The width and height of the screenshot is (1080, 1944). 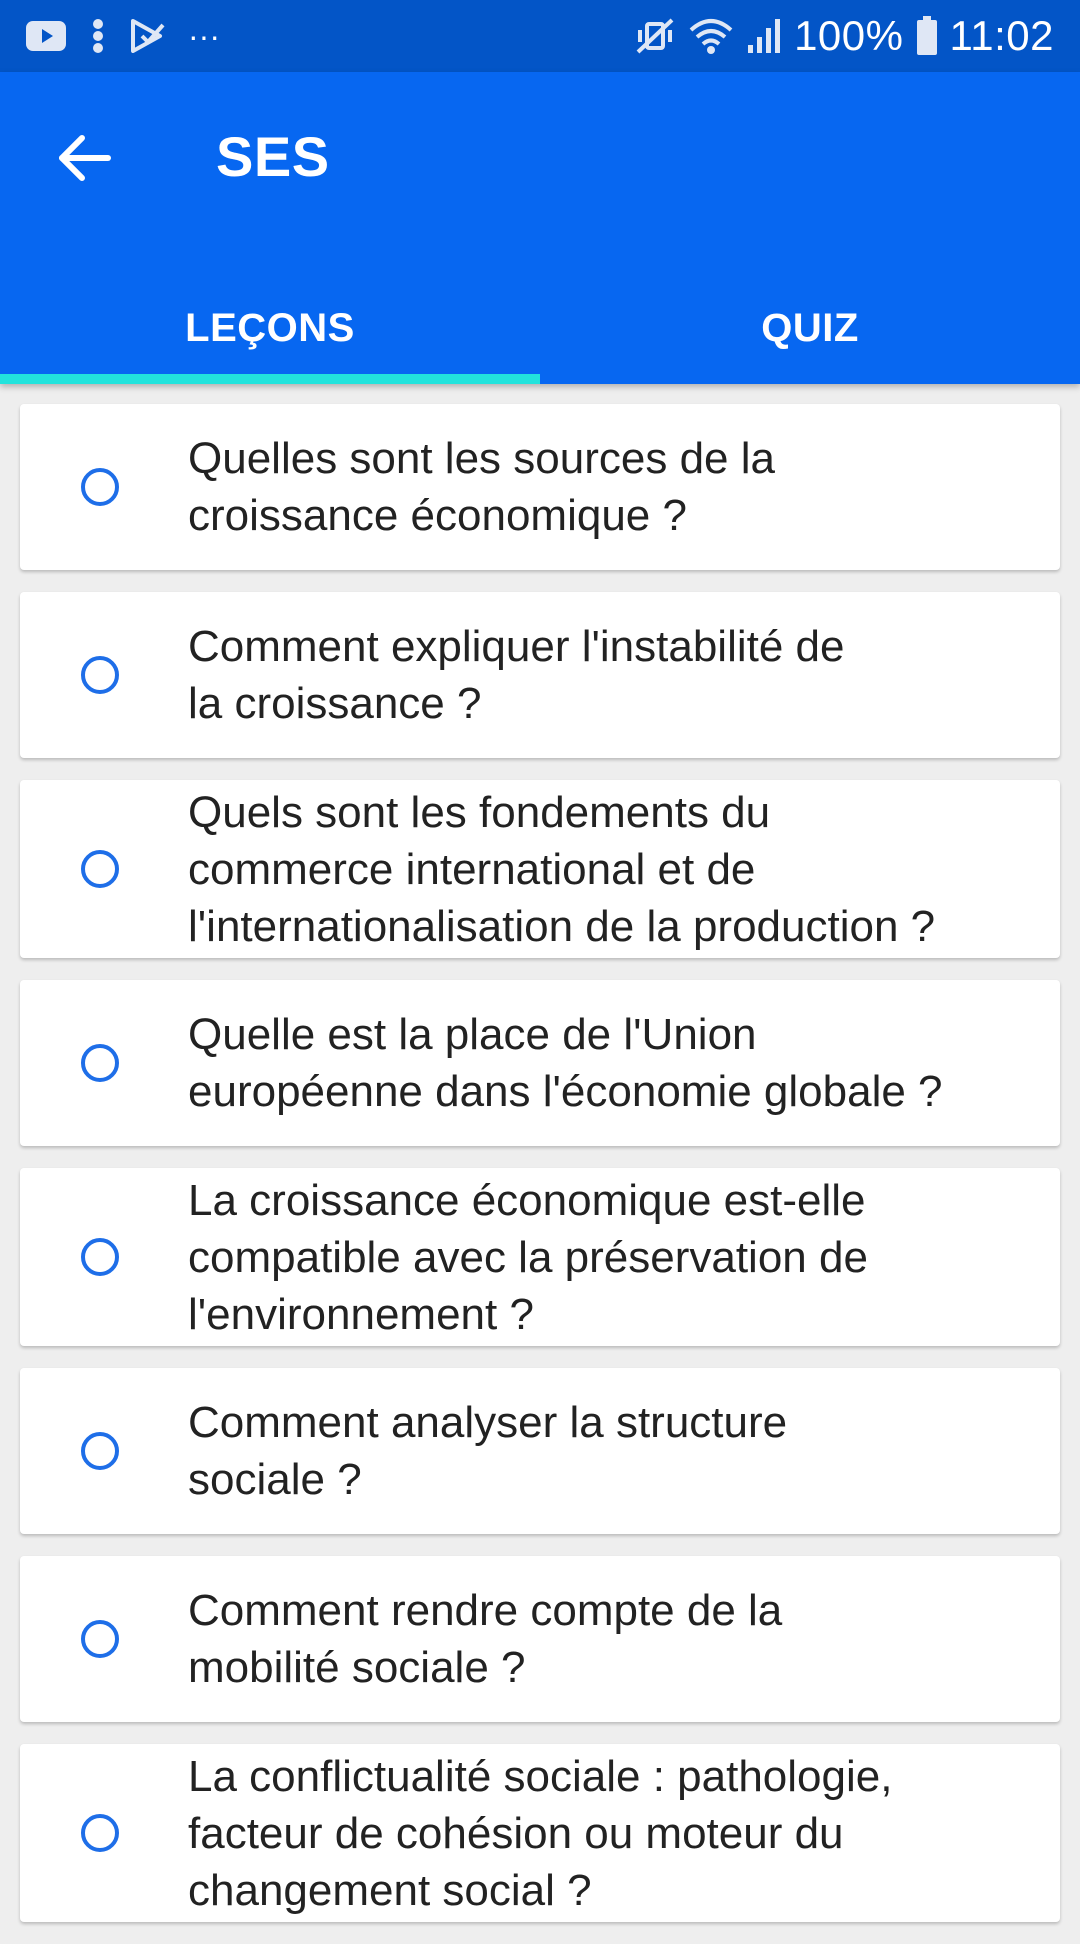 I want to click on clock: 11:02, so click(x=1001, y=35).